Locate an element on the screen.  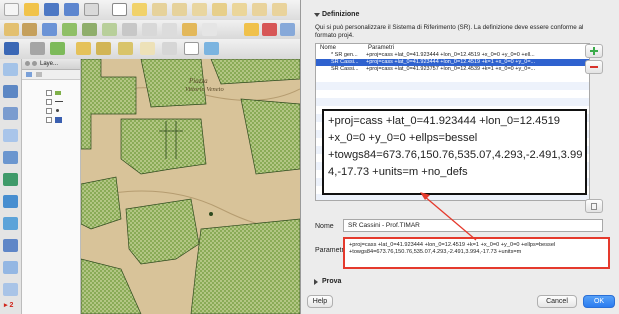
expand-triangle-icon is located at coordinates (316, 282).